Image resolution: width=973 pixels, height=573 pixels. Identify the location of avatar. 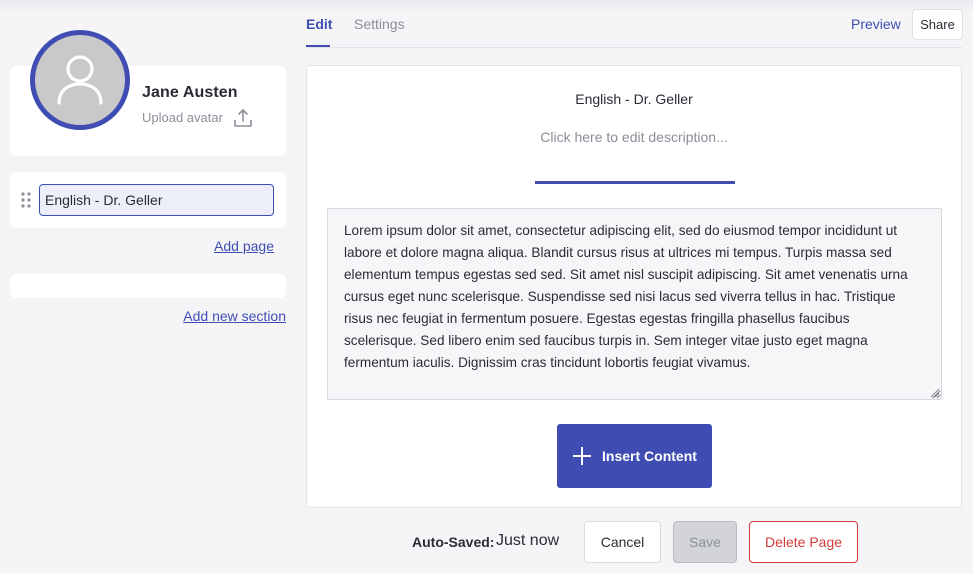
(80, 80).